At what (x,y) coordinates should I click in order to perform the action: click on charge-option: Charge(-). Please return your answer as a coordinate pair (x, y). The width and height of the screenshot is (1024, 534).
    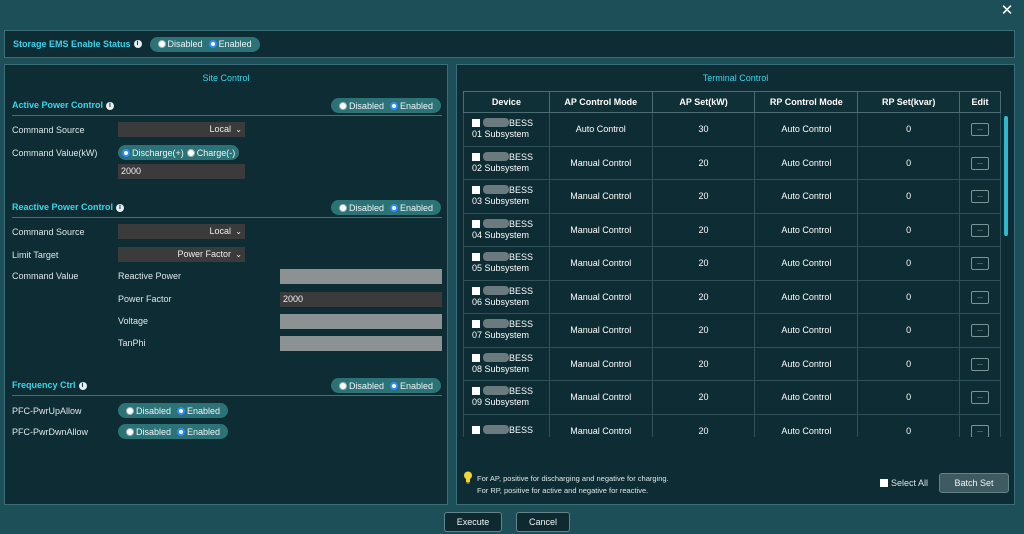
    Looking at the image, I should click on (210, 153).